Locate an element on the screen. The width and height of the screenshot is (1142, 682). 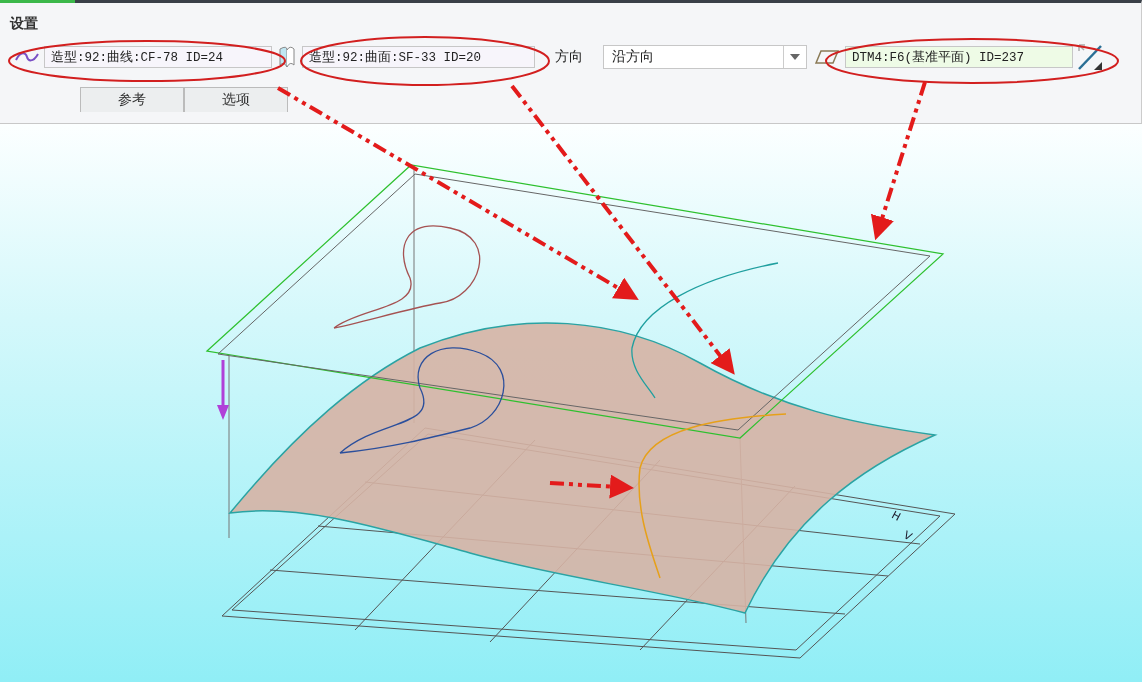
surface-reference-field: 造型:92:曲面:SF-33 ID=20 is located at coordinates (418, 57).